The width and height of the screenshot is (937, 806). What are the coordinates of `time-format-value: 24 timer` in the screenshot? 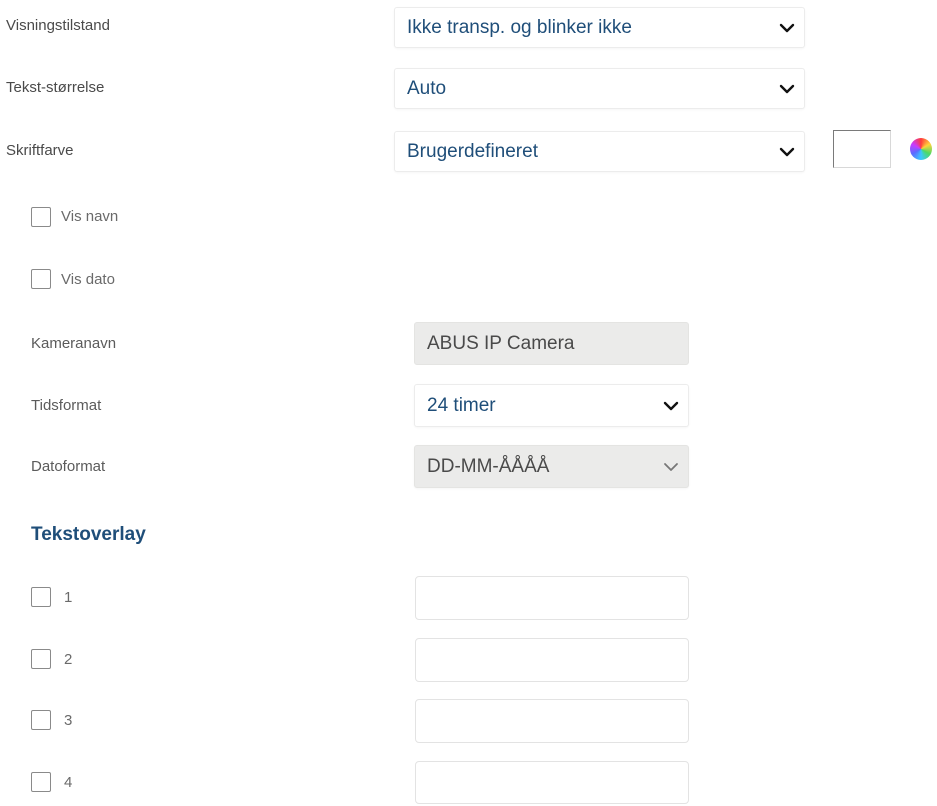 It's located at (461, 405).